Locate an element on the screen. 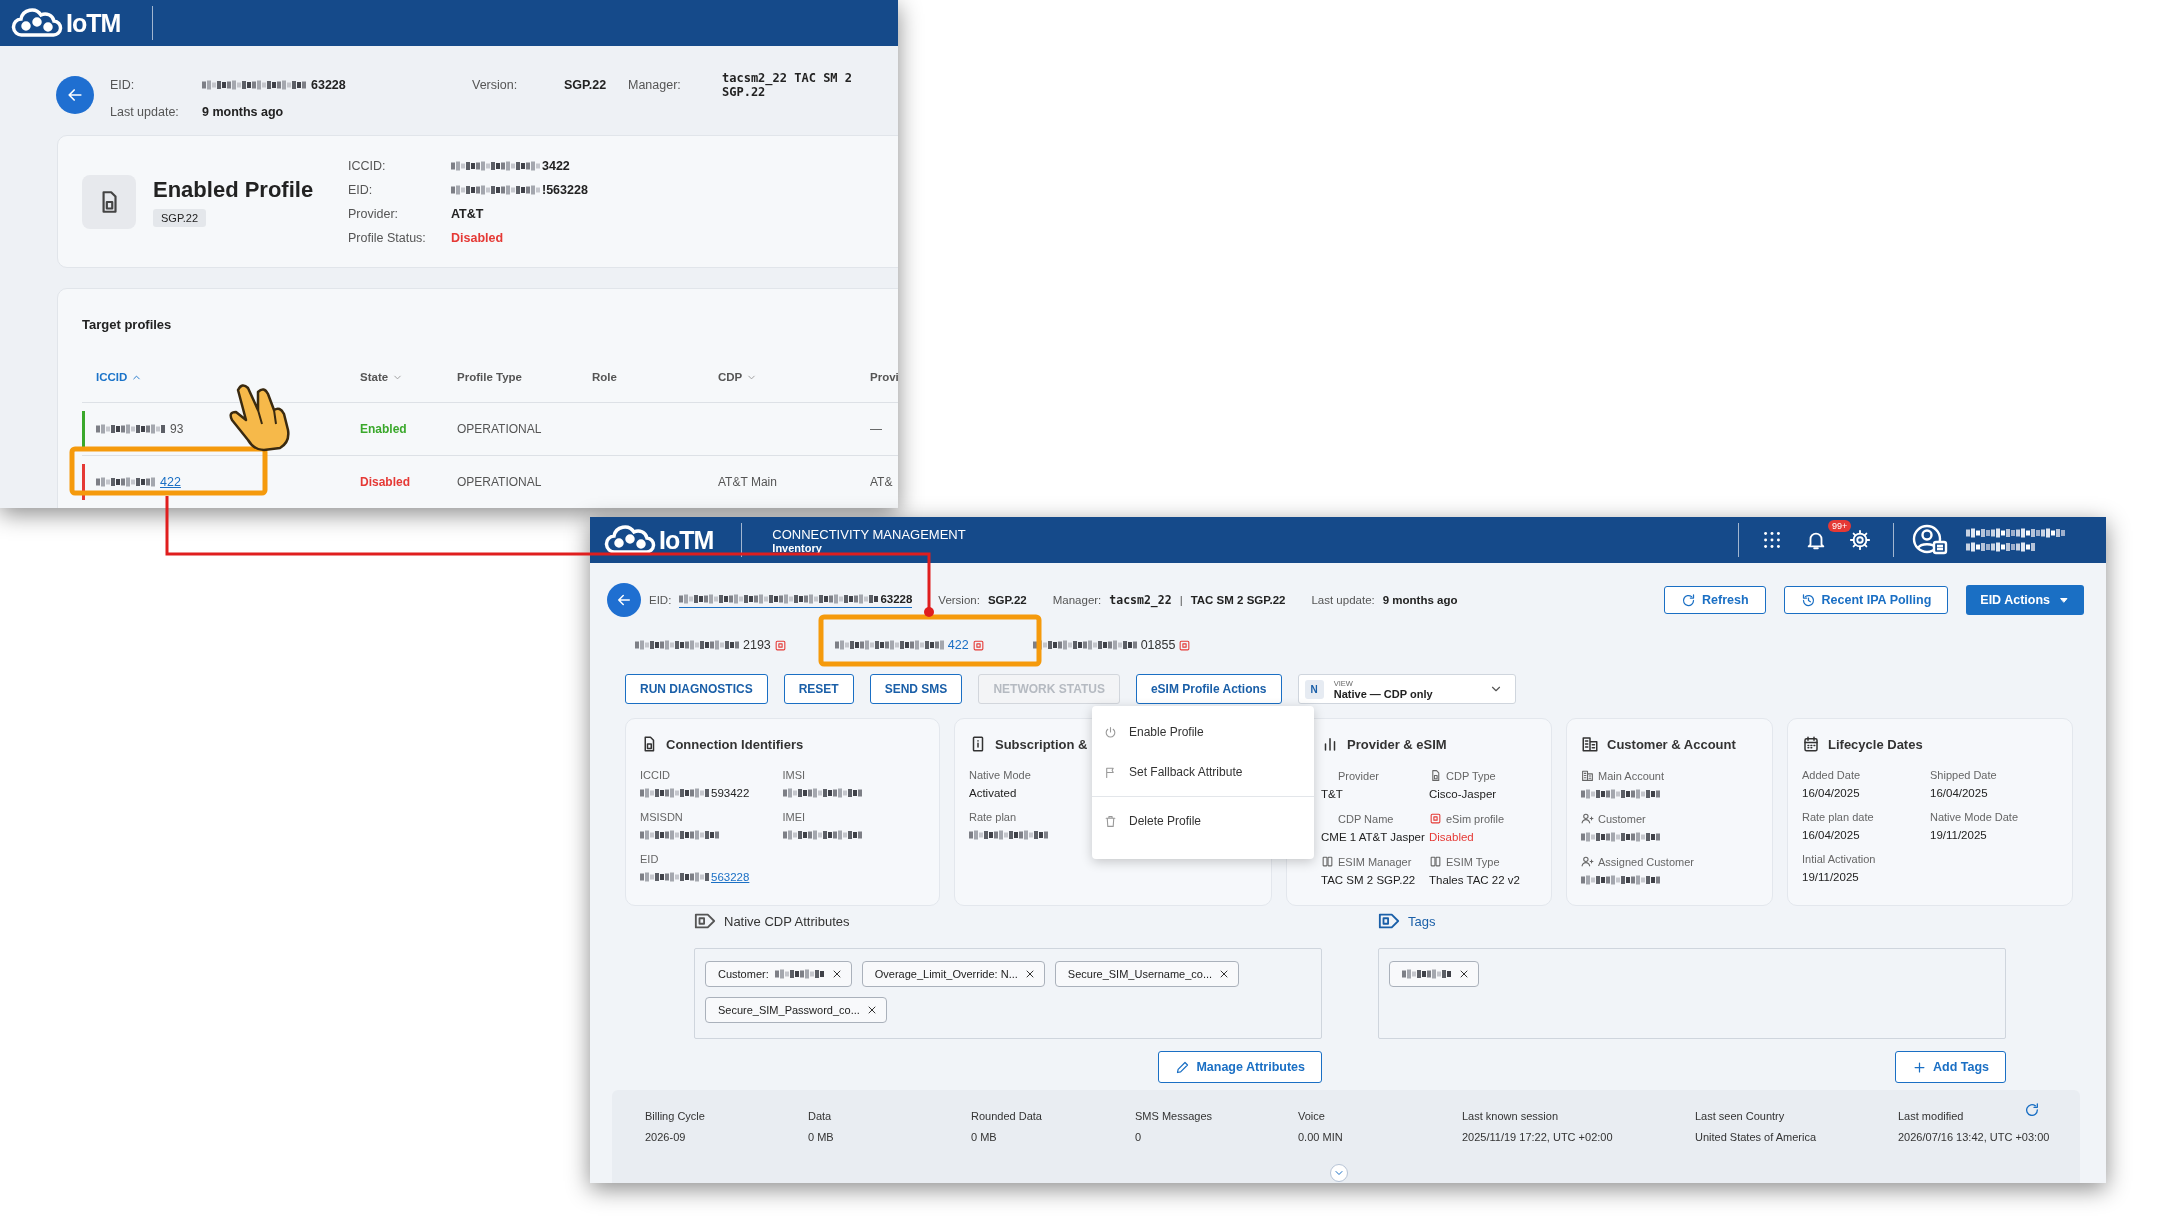 The width and height of the screenshot is (2166, 1218). history-icon is located at coordinates (1808, 600).